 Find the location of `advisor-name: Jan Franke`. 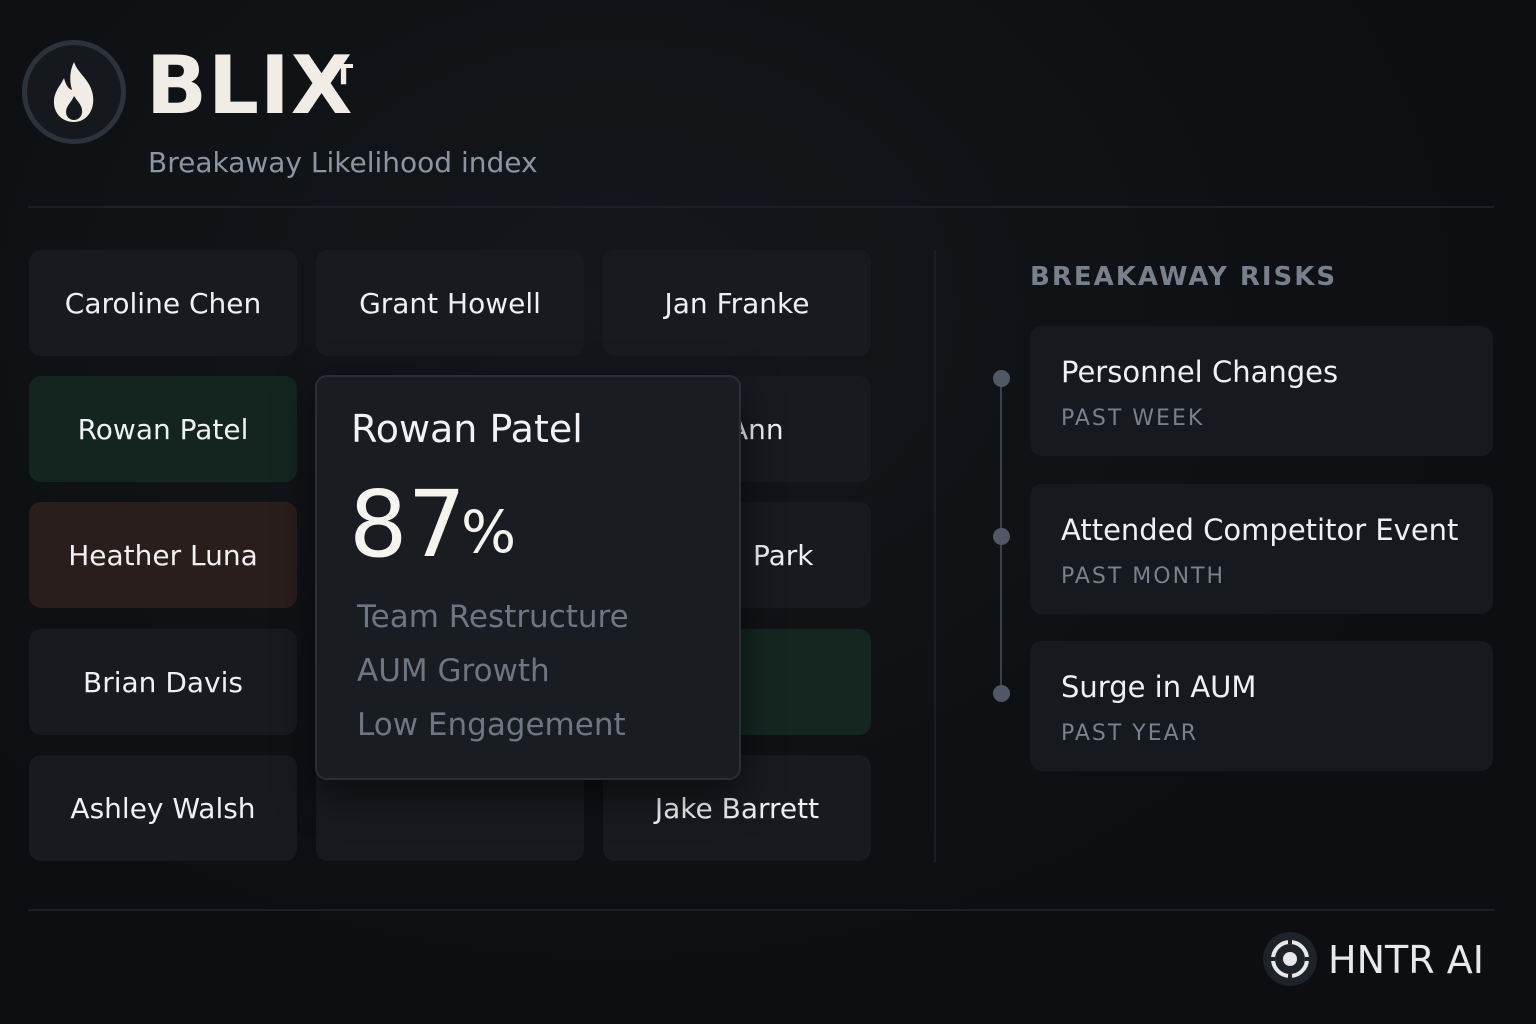

advisor-name: Jan Franke is located at coordinates (737, 303).